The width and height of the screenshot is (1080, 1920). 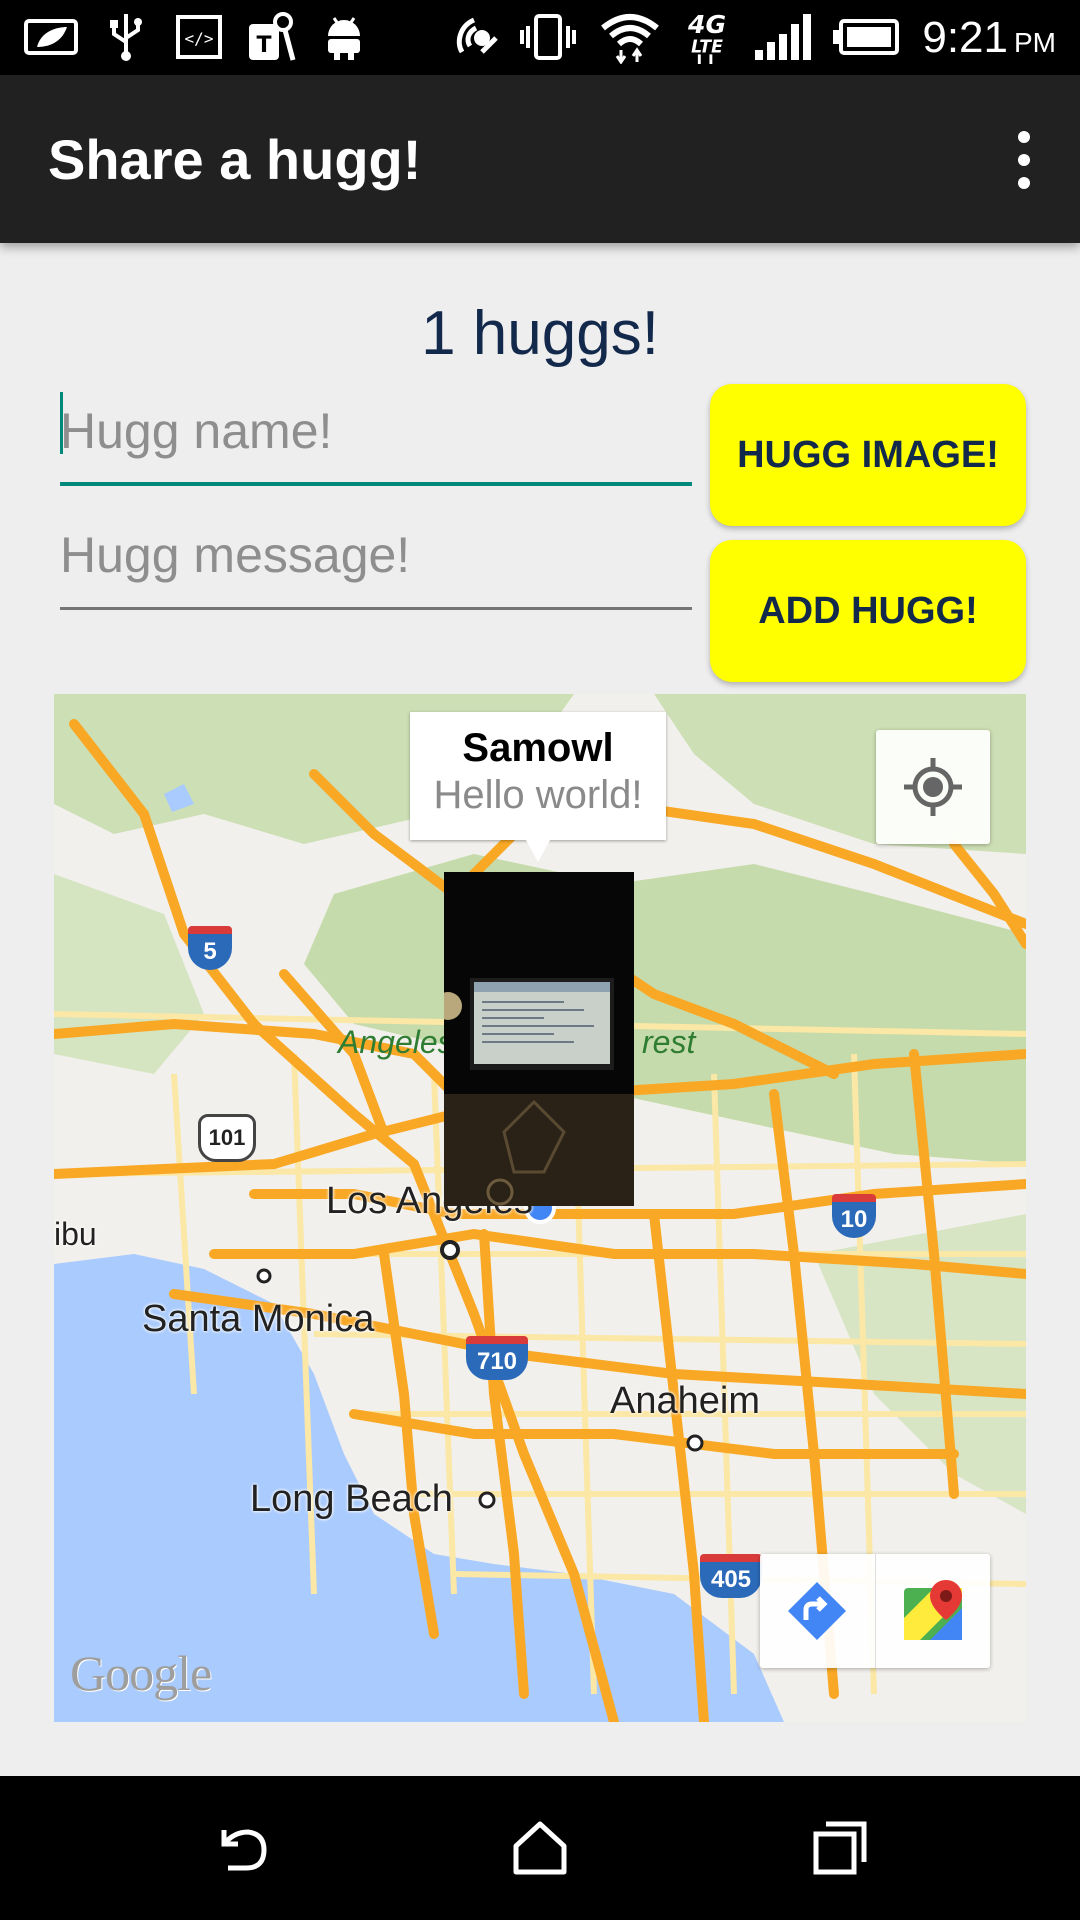 I want to click on clock: 9:21 PM, so click(x=989, y=40).